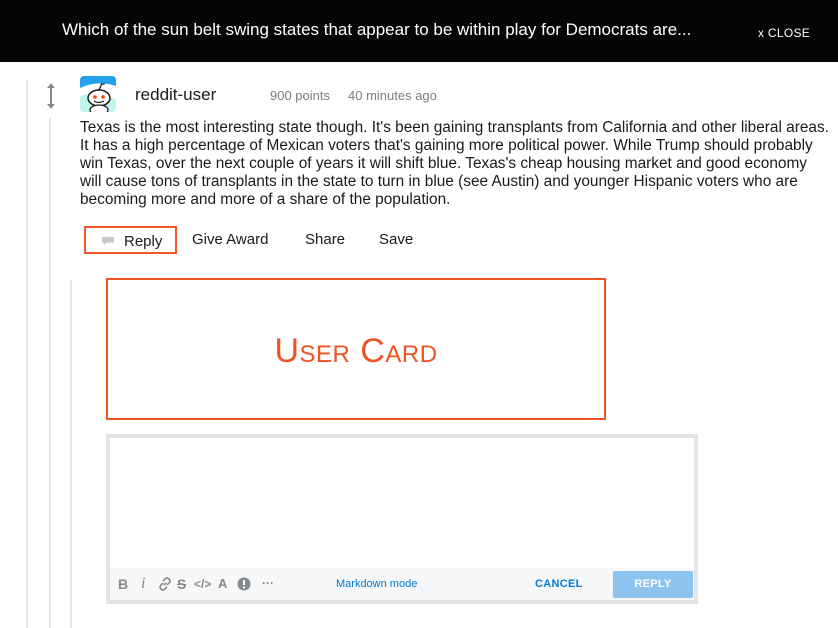 The height and width of the screenshot is (628, 838). What do you see at coordinates (165, 584) in the screenshot?
I see `link-icon` at bounding box center [165, 584].